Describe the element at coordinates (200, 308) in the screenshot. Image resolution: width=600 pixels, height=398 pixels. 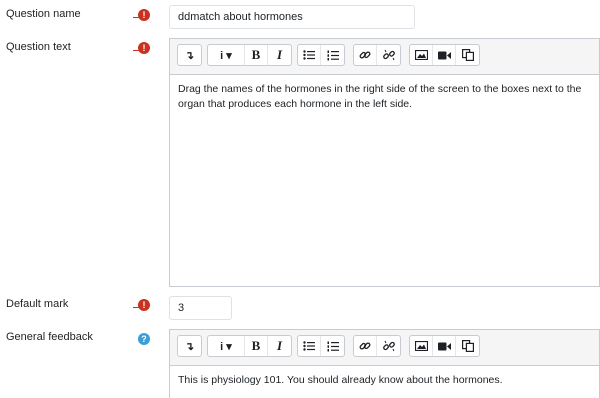
I see `default-mark-input: 3` at that location.